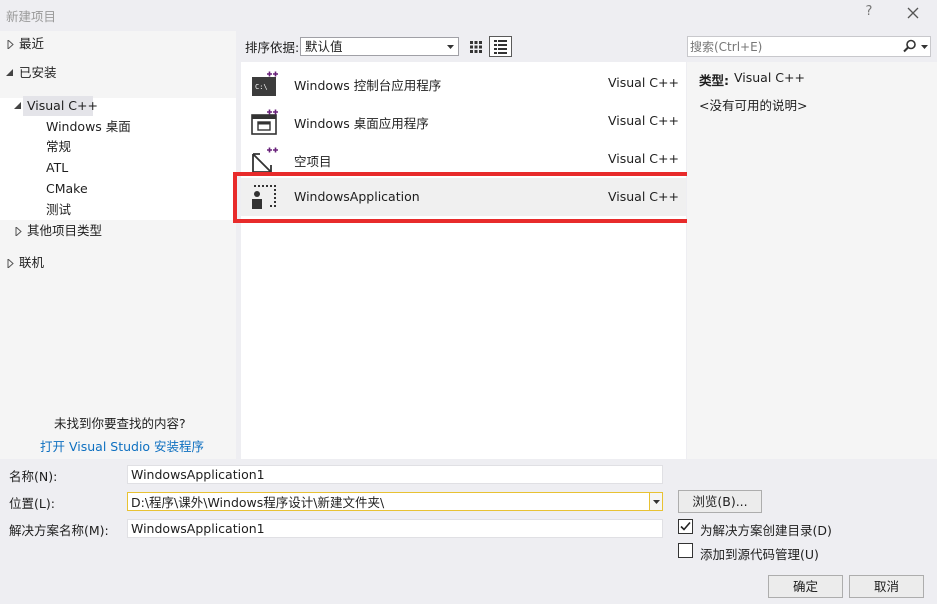 This screenshot has height=604, width=937. Describe the element at coordinates (379, 46) in the screenshot. I see `sort-dropdown: 默认值` at that location.